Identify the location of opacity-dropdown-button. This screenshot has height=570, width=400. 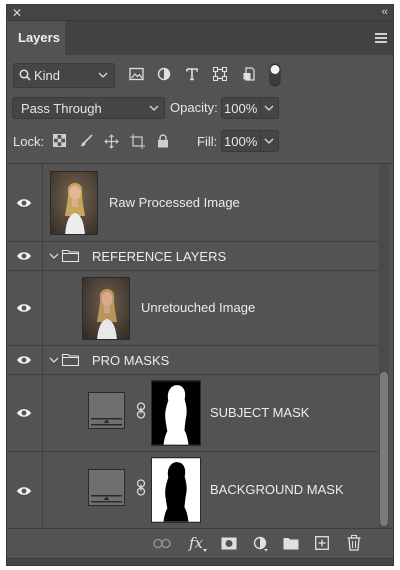
(270, 108).